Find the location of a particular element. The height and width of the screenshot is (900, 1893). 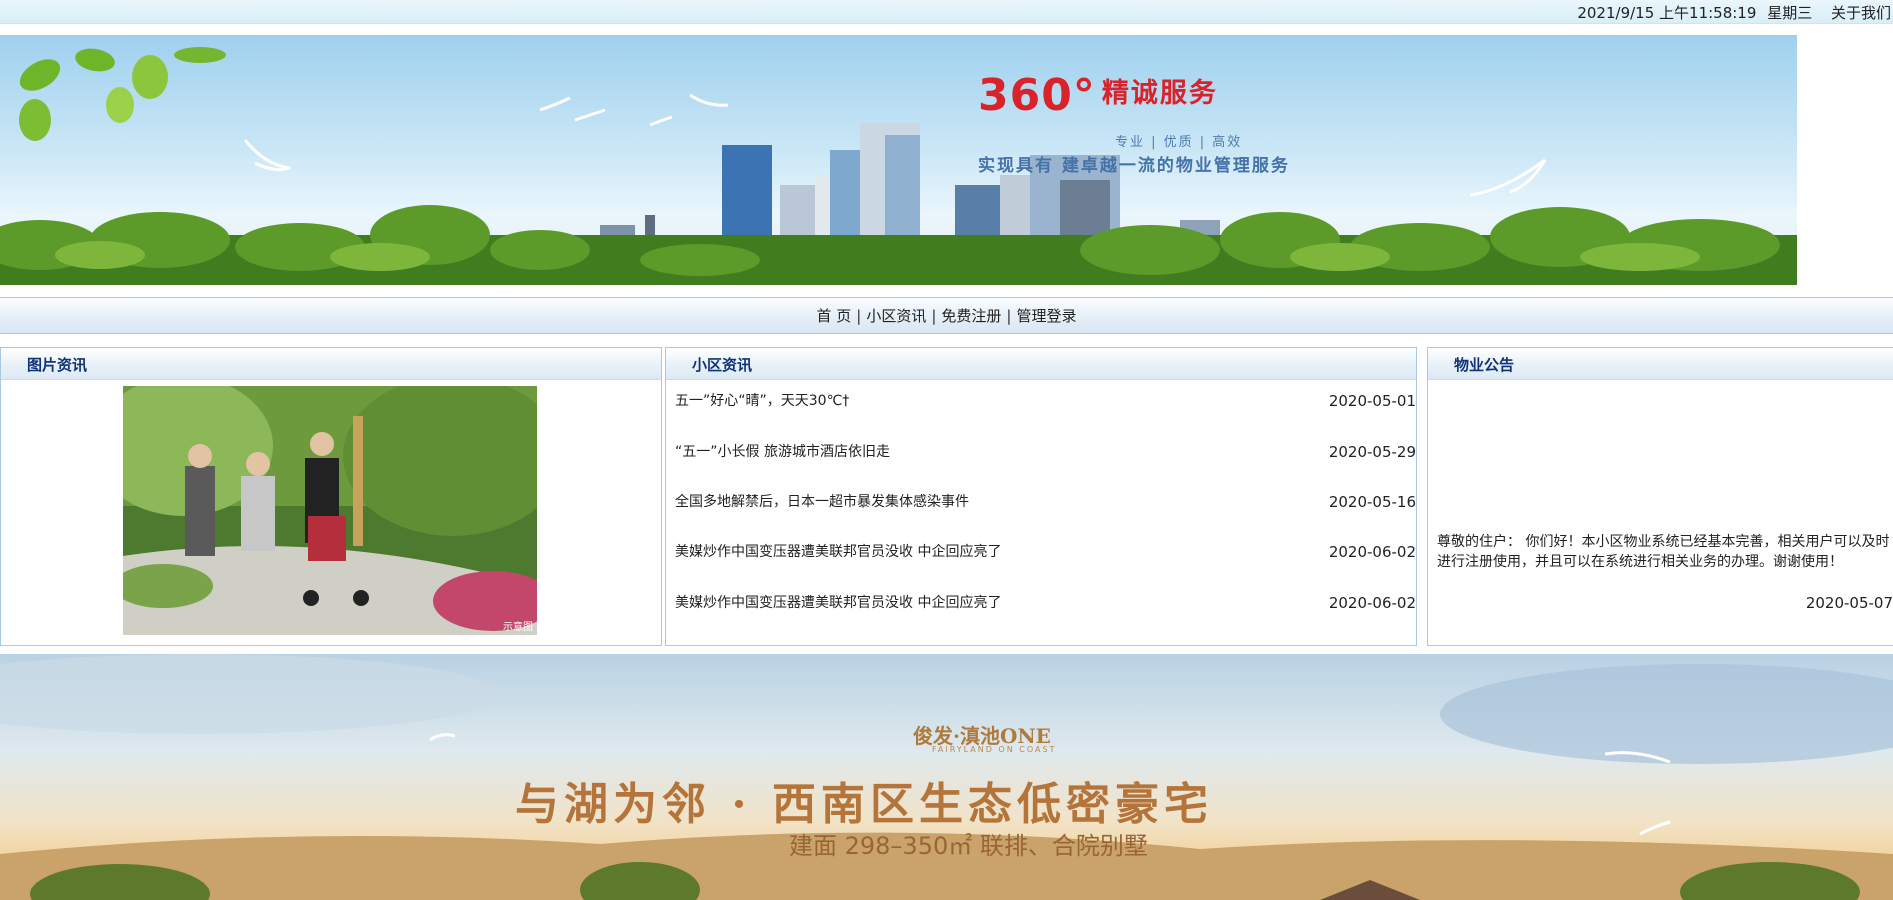

photo-tag: 示意图 is located at coordinates (518, 627).